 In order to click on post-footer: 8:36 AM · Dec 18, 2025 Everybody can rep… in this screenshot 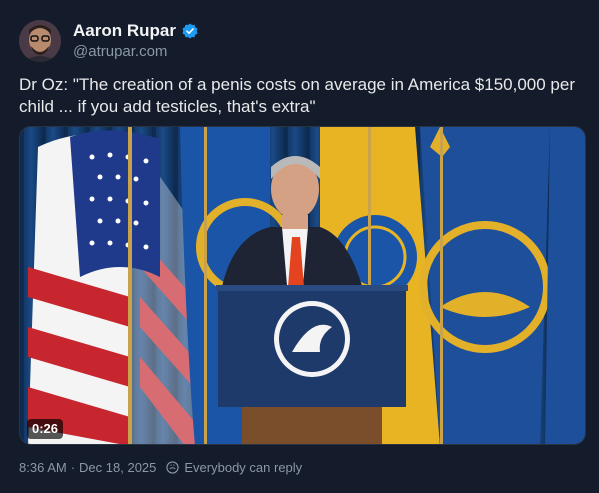, I will do `click(160, 467)`.